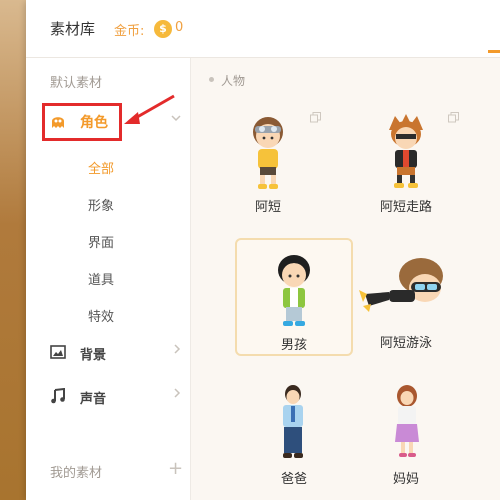 This screenshot has width=500, height=500. Describe the element at coordinates (268, 153) in the screenshot. I see `character-adu-image` at that location.